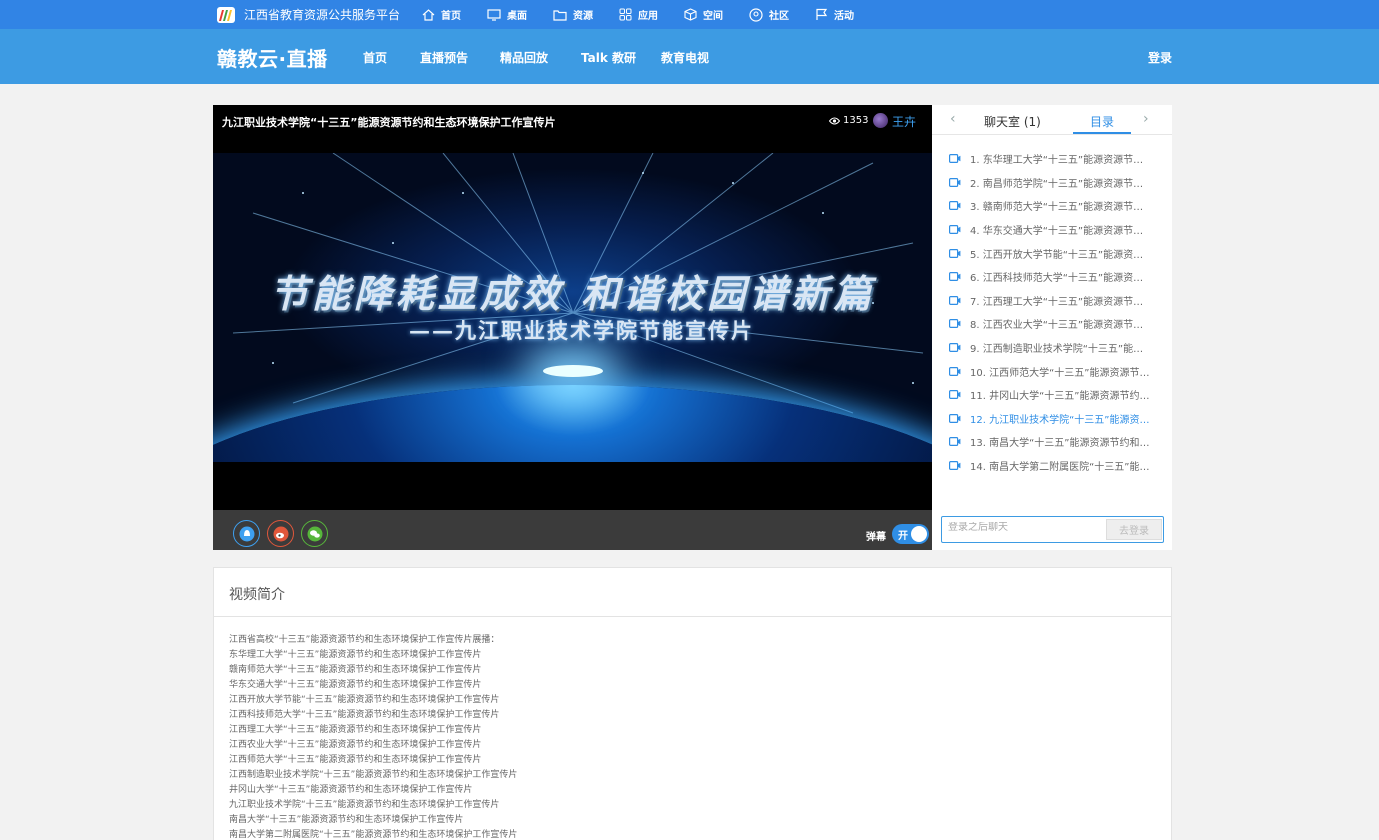 This screenshot has width=1379, height=840. I want to click on monitor-icon, so click(494, 14).